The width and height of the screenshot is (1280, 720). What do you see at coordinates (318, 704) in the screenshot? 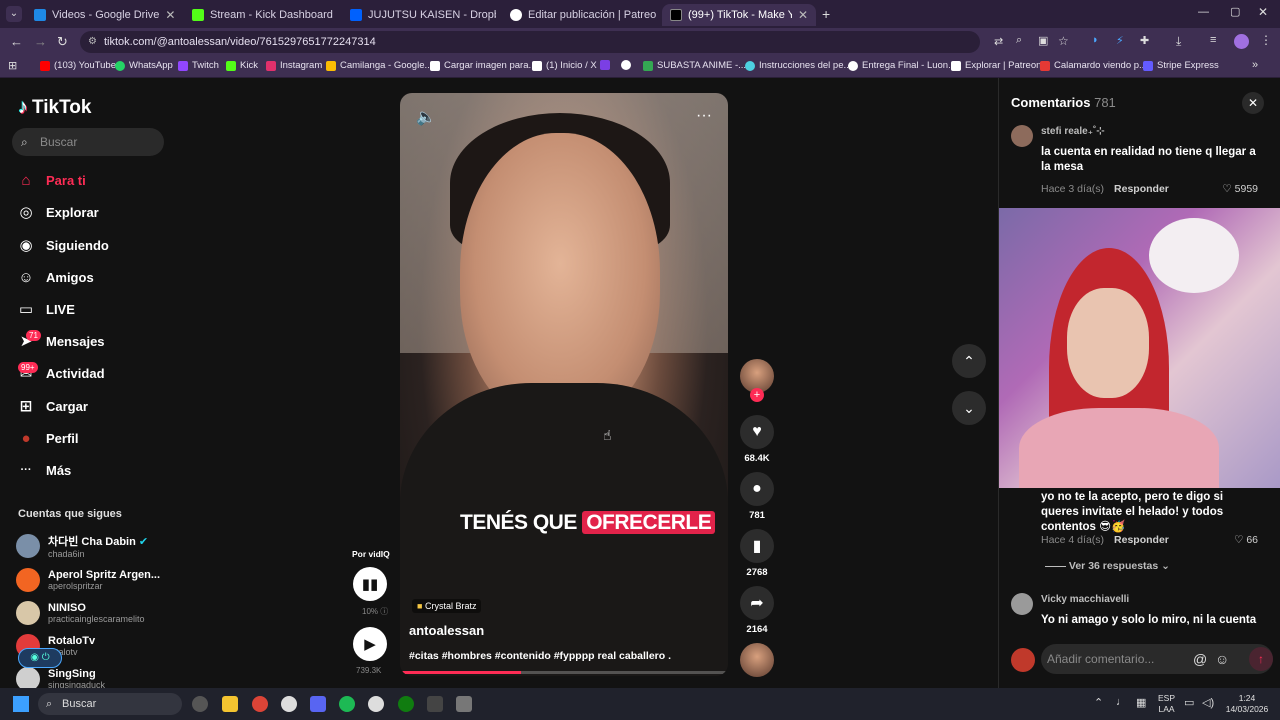
I see `discord-icon` at bounding box center [318, 704].